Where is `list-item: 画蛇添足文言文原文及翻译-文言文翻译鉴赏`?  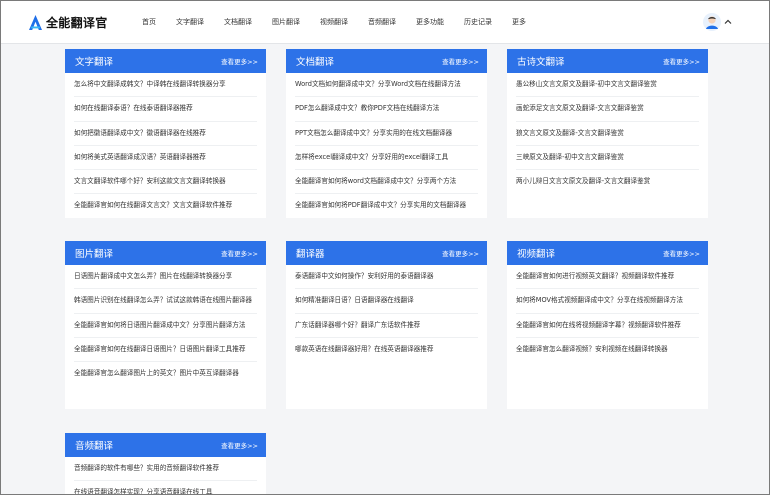 list-item: 画蛇添足文言文原文及翻译-文言文翻译鉴赏 is located at coordinates (607, 109).